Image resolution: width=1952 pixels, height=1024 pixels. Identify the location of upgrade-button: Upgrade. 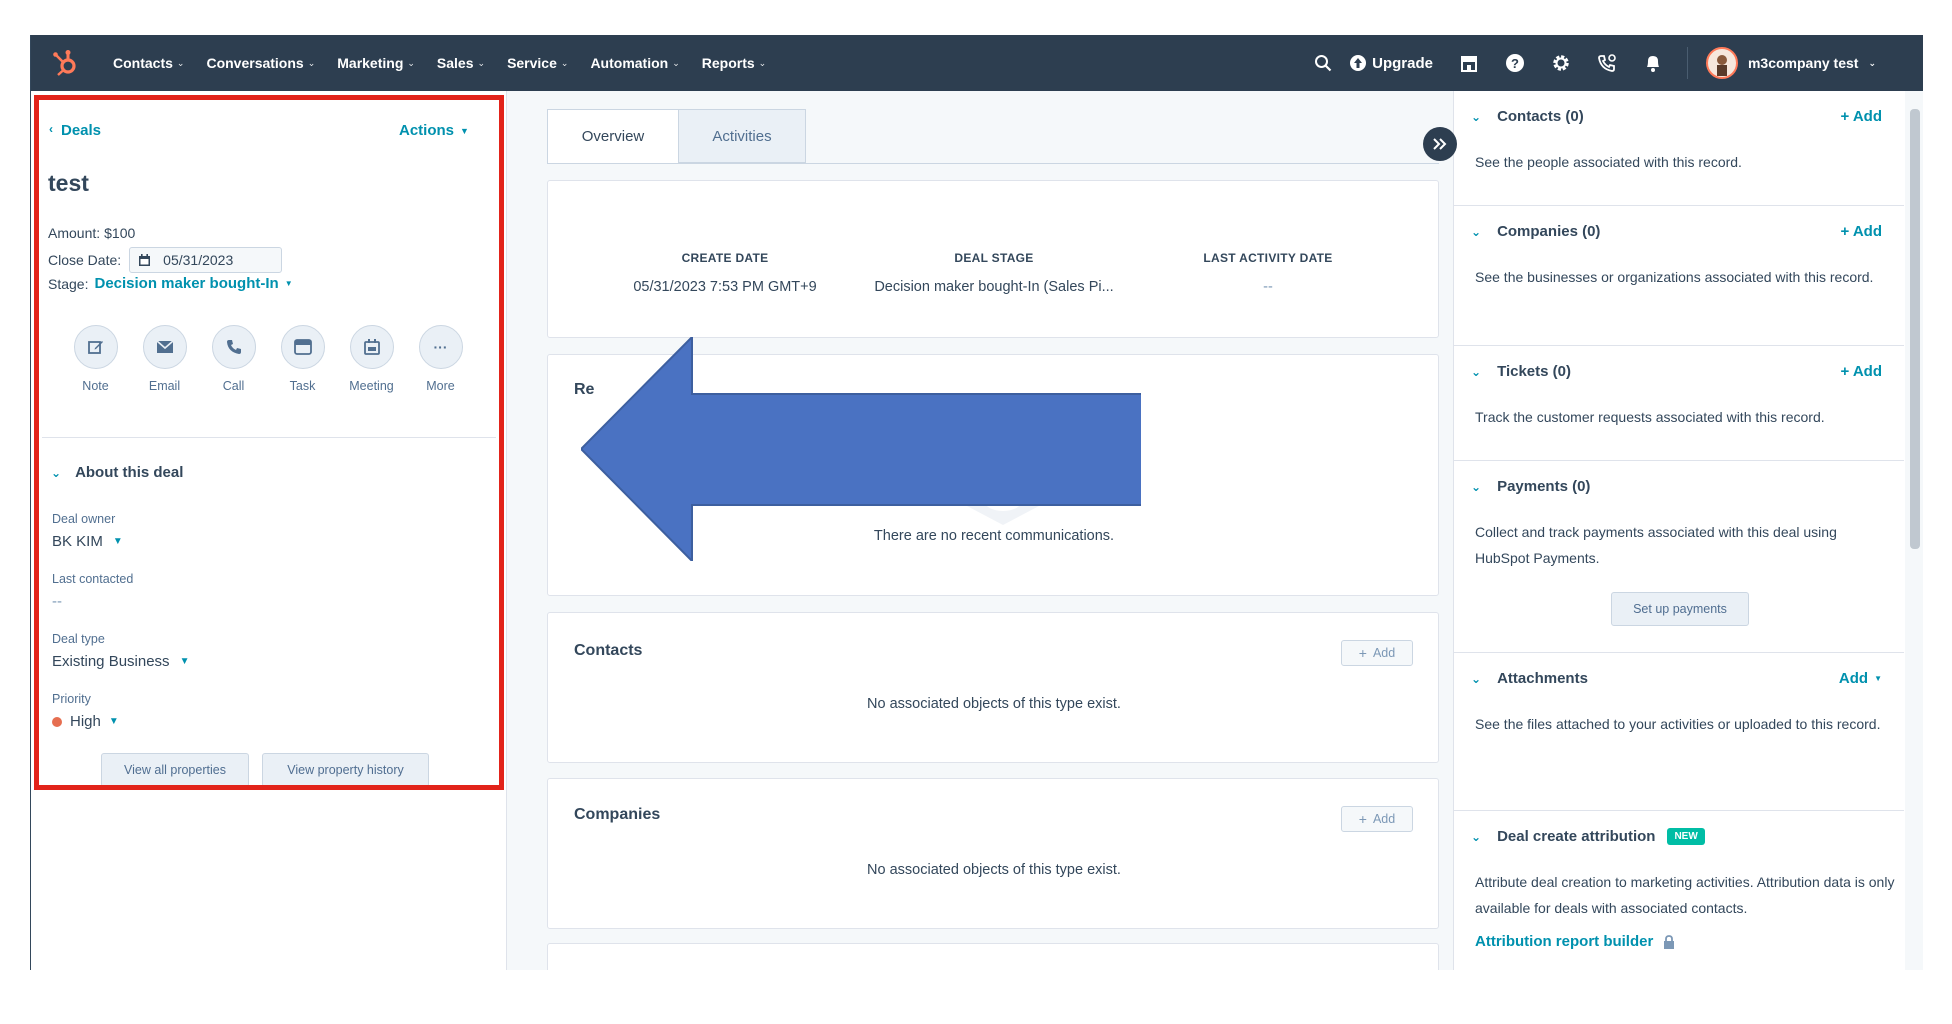
(1391, 63).